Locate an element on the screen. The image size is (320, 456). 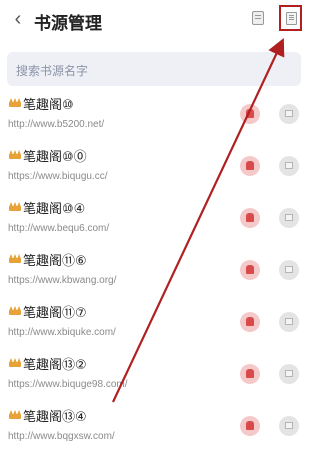
header-bar: ‹ 书源管理 is located at coordinates (158, 20).